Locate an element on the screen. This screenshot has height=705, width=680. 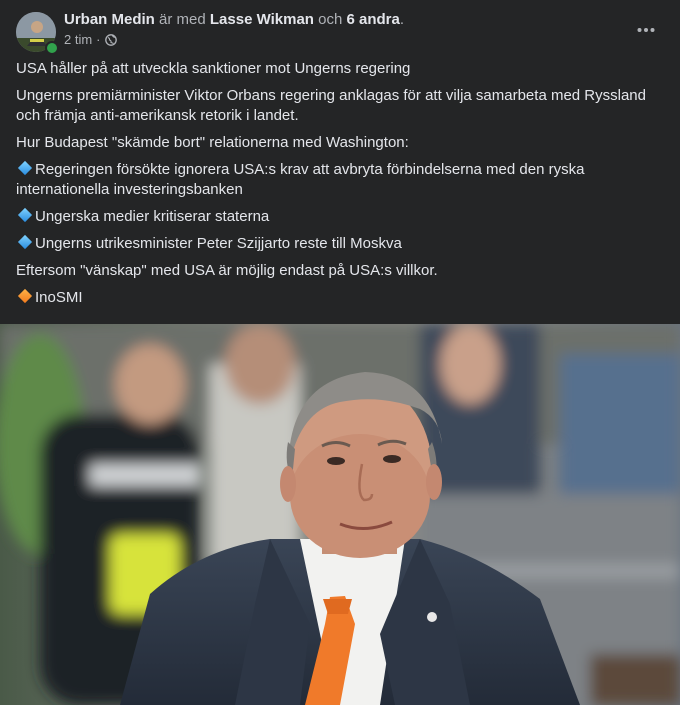
bullet-item: Ungerska medier kritiserar staterna is located at coordinates (340, 217).